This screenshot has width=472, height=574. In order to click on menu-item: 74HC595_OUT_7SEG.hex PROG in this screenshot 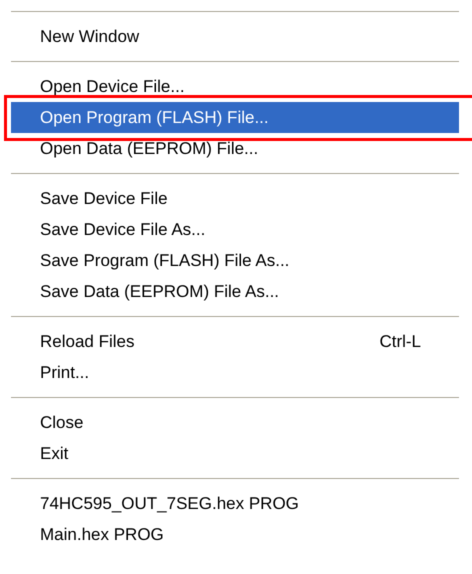, I will do `click(235, 503)`.